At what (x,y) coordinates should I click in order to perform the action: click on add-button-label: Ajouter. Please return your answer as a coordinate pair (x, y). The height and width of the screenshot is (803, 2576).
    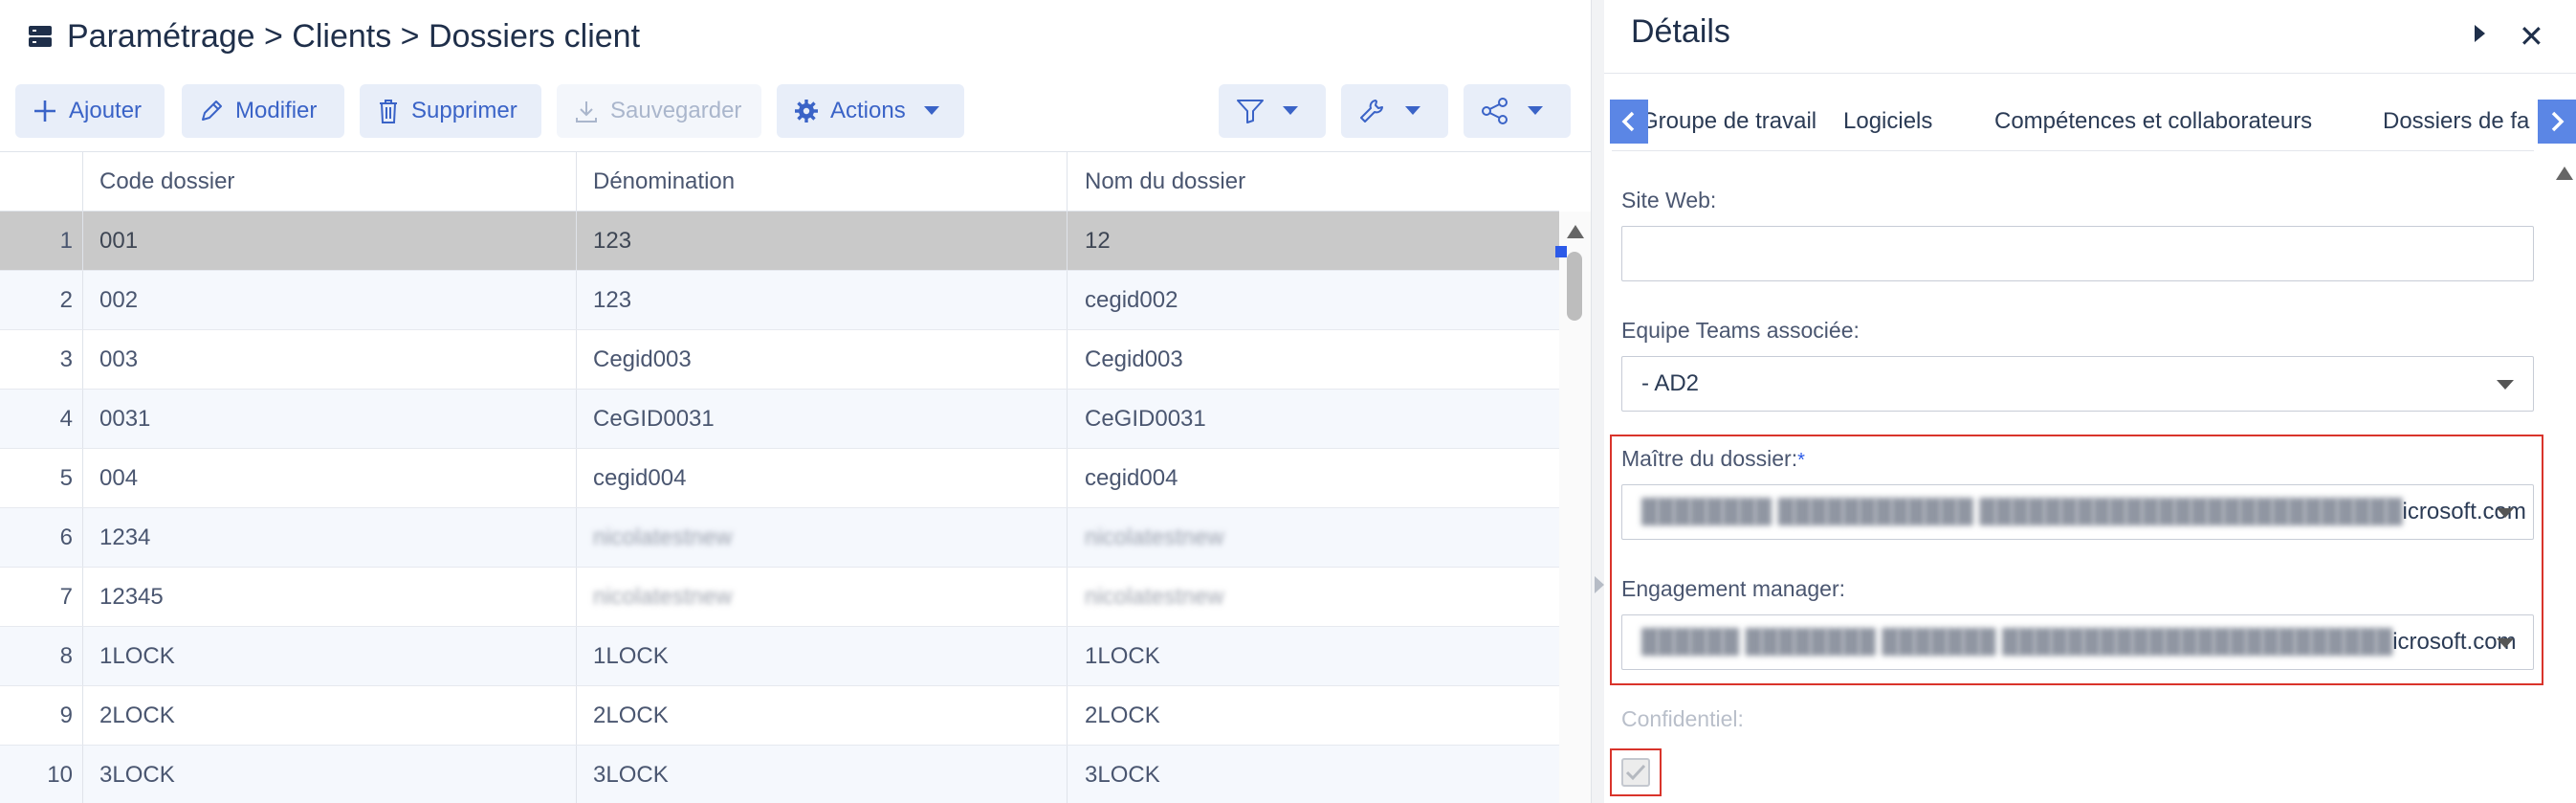
    Looking at the image, I should click on (106, 110).